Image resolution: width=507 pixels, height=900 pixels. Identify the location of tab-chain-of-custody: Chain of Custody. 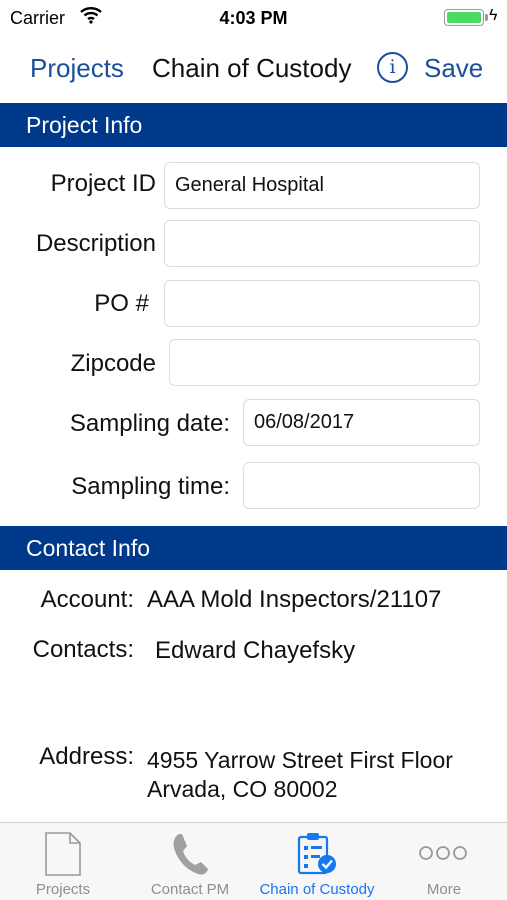
(317, 861).